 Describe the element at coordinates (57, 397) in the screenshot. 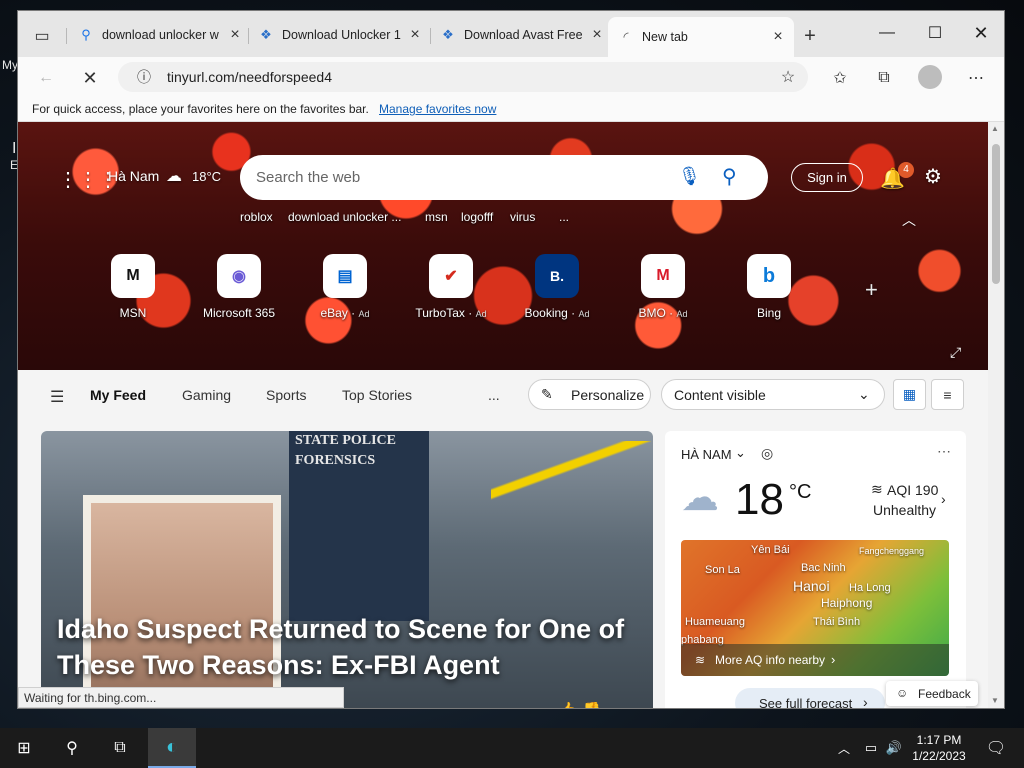

I see `feed-menu-icon: ☰` at that location.